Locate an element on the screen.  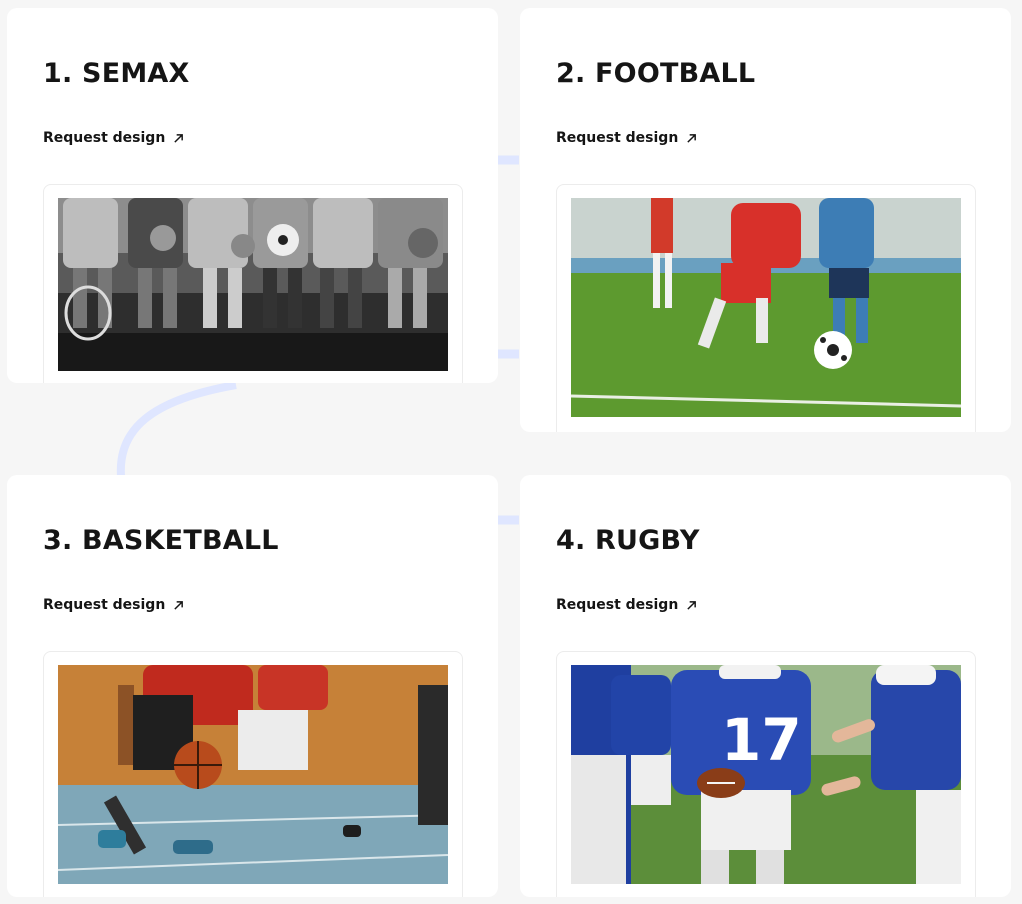
card-title: 4. RUGBY is located at coordinates (628, 540).